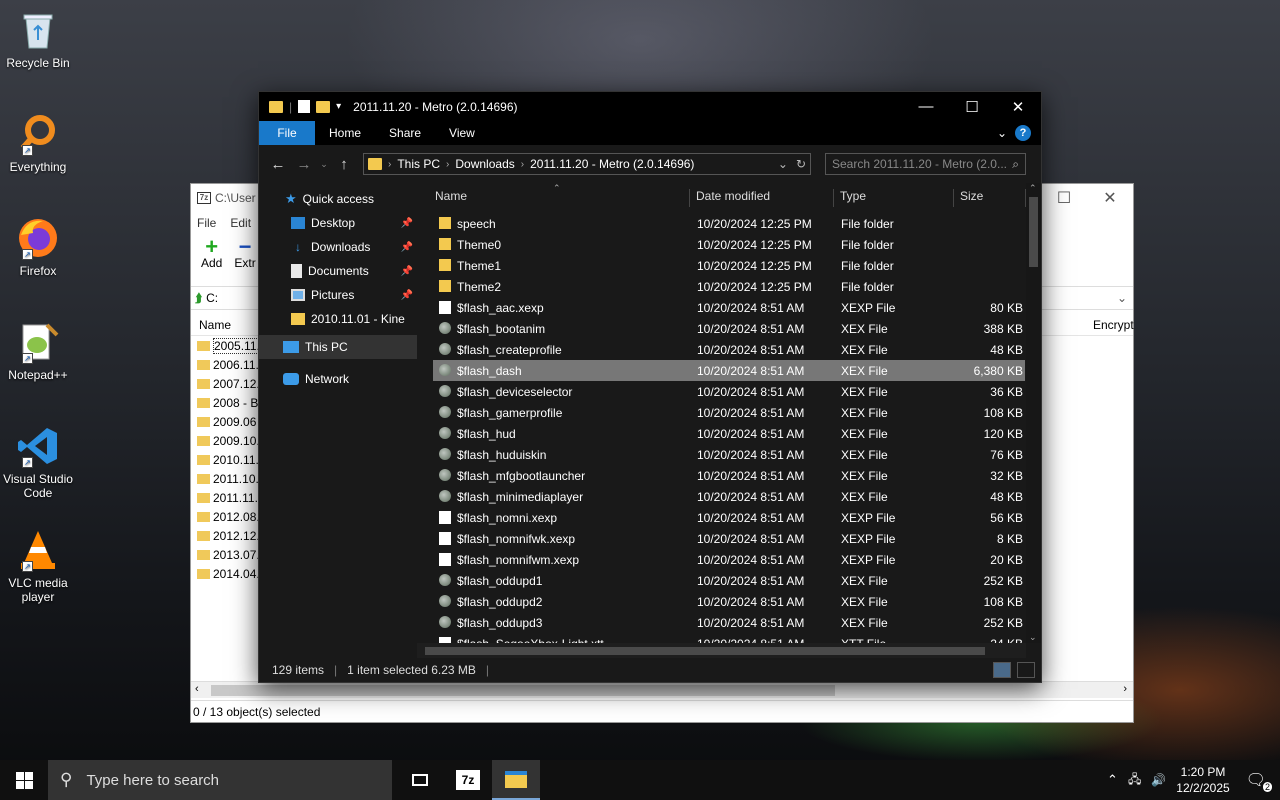 This screenshot has width=1280, height=800. I want to click on close-icon: ✕, so click(1018, 107).